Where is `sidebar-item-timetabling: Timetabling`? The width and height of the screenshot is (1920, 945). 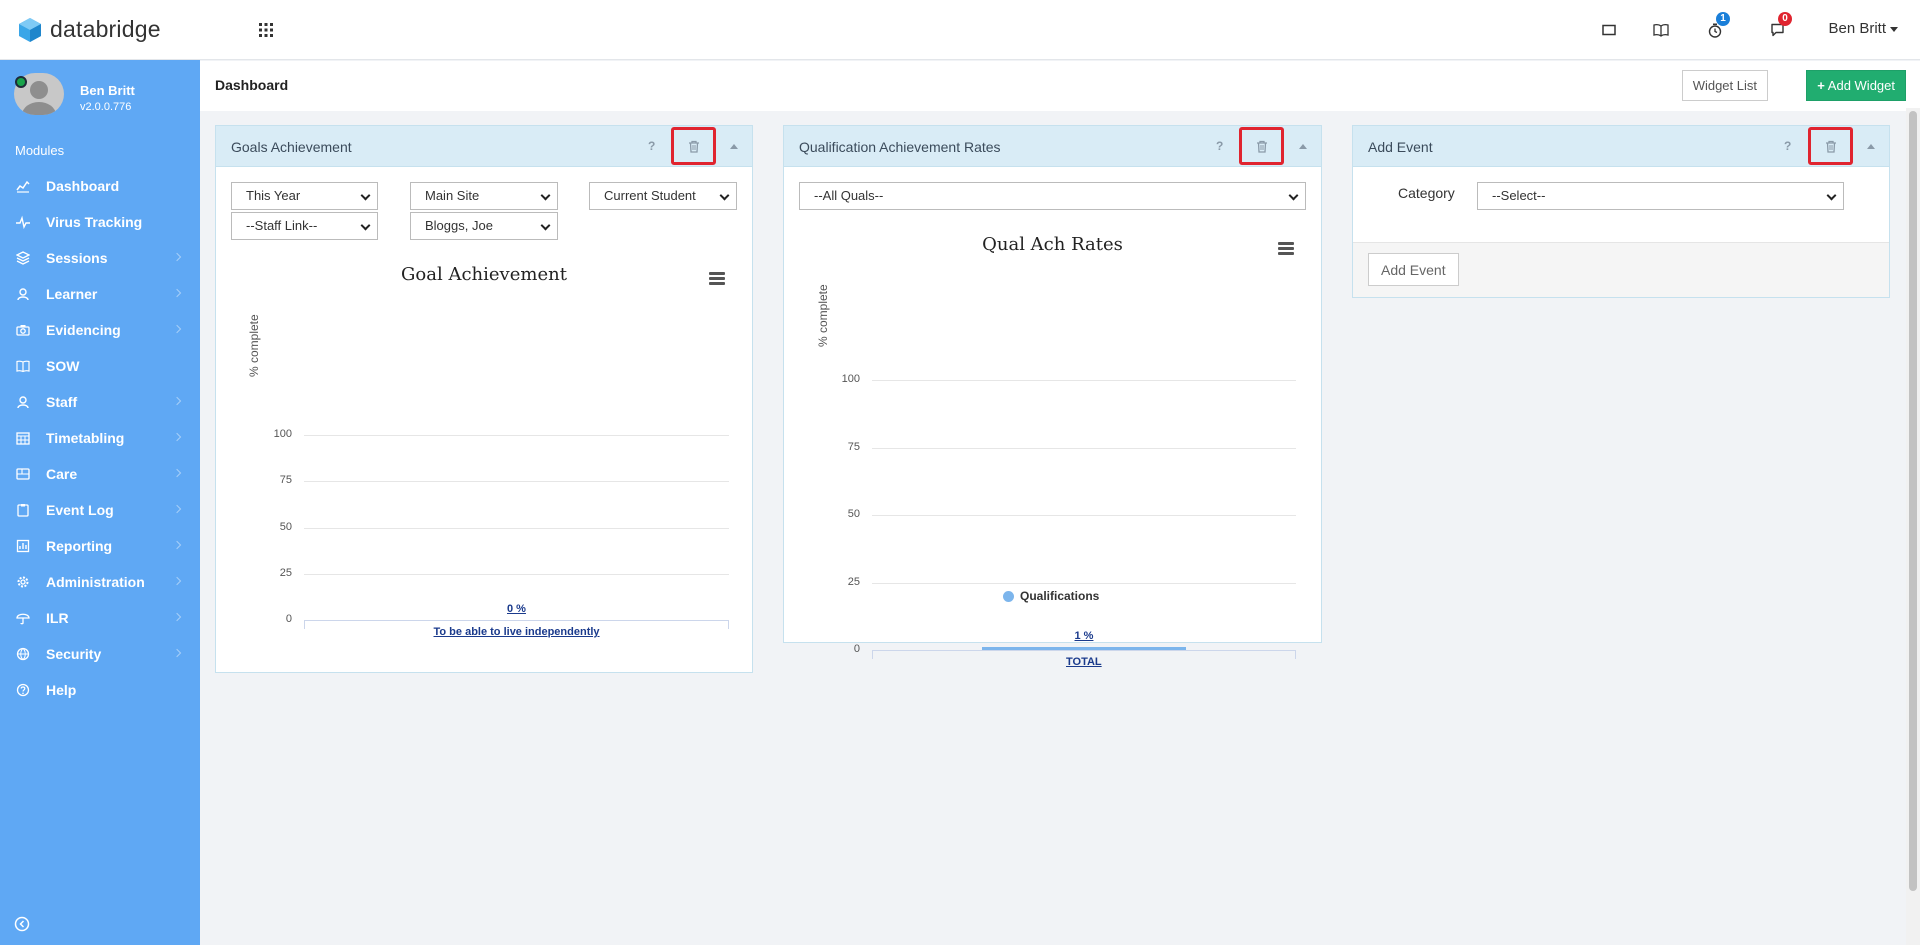 sidebar-item-timetabling: Timetabling is located at coordinates (100, 438).